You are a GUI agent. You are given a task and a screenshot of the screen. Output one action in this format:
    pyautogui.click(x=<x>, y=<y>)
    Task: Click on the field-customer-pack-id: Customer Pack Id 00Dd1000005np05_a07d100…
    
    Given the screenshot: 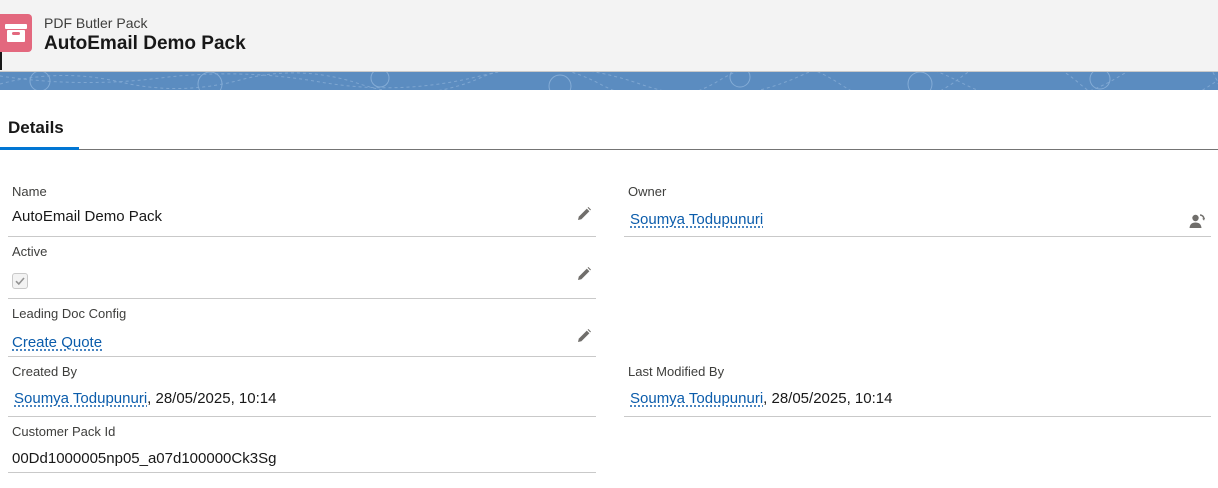 What is the action you would take?
    pyautogui.click(x=302, y=446)
    